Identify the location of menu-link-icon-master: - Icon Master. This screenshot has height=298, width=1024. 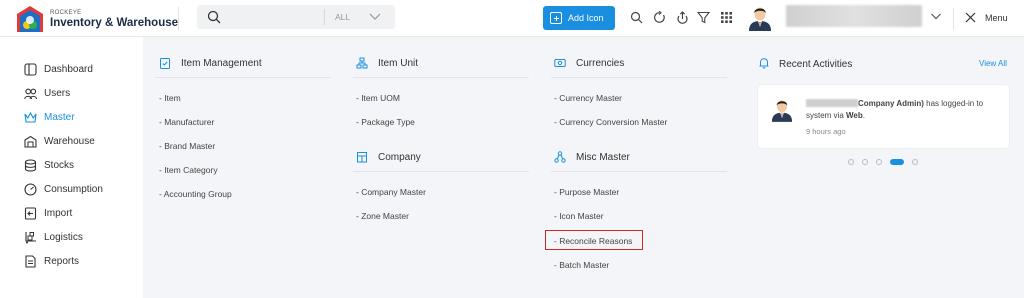
(579, 216).